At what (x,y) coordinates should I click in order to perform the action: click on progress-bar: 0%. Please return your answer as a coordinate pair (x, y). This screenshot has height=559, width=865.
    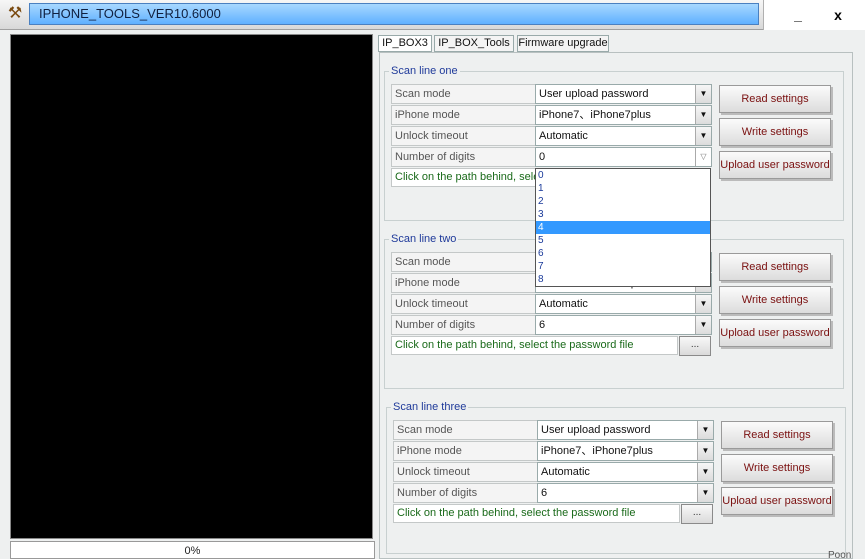
    Looking at the image, I should click on (192, 550).